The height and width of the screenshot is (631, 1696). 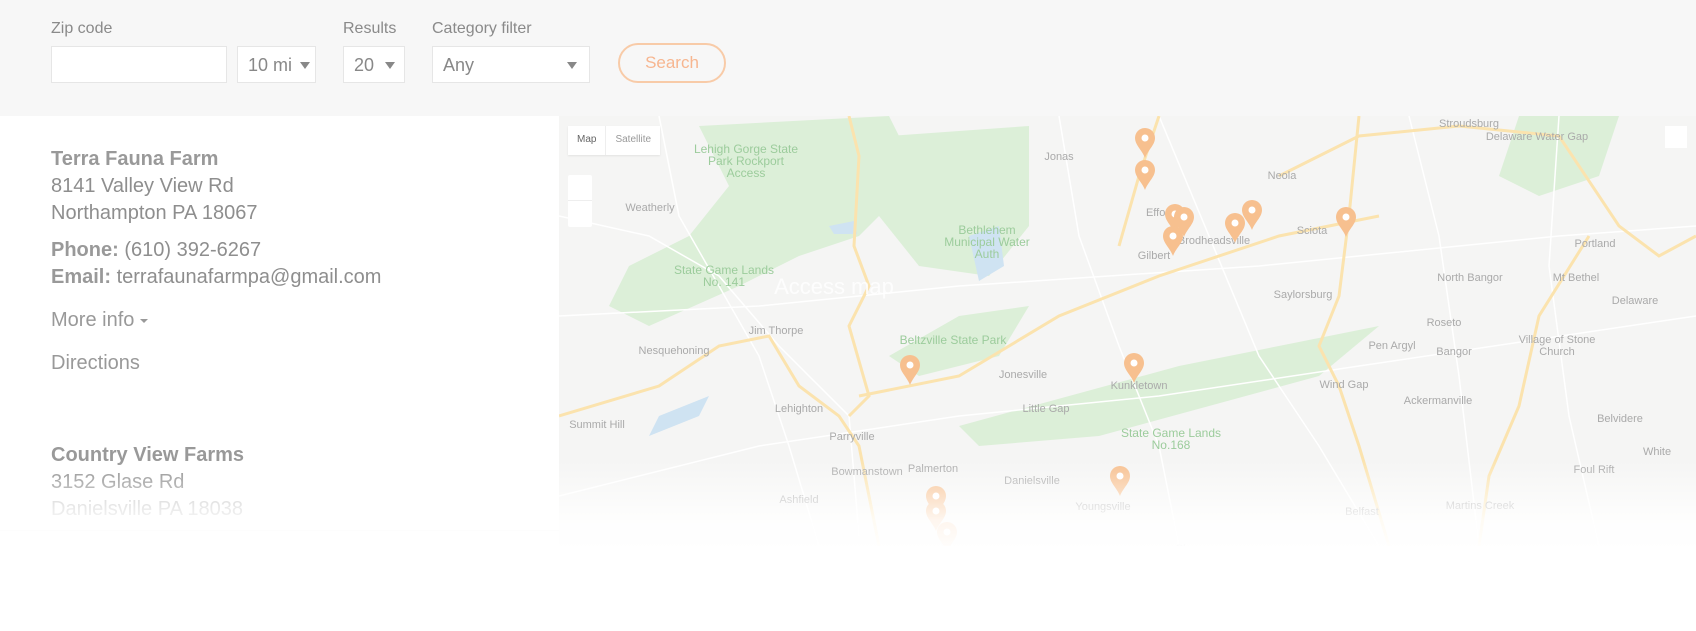 What do you see at coordinates (1059, 157) in the screenshot?
I see `map-place-label: Jonas` at bounding box center [1059, 157].